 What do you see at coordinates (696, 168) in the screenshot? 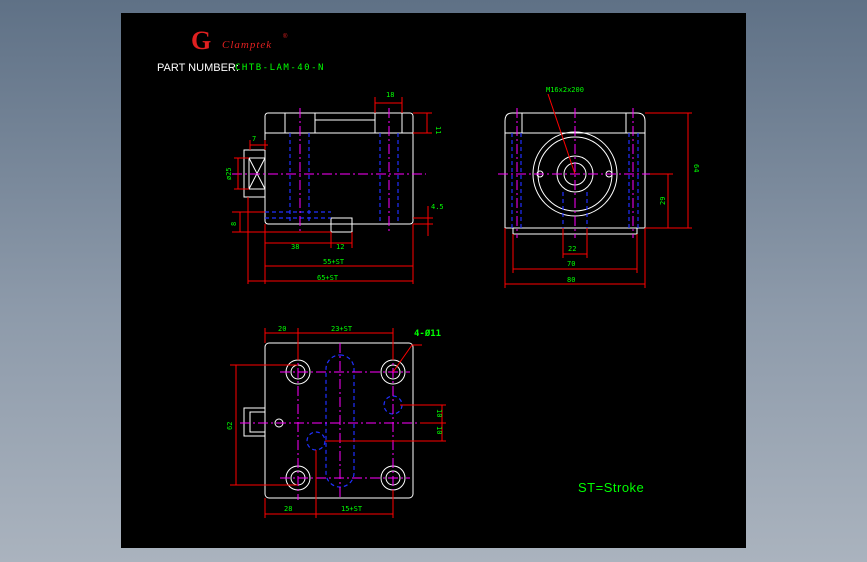
I see `dim-side-64: 64` at bounding box center [696, 168].